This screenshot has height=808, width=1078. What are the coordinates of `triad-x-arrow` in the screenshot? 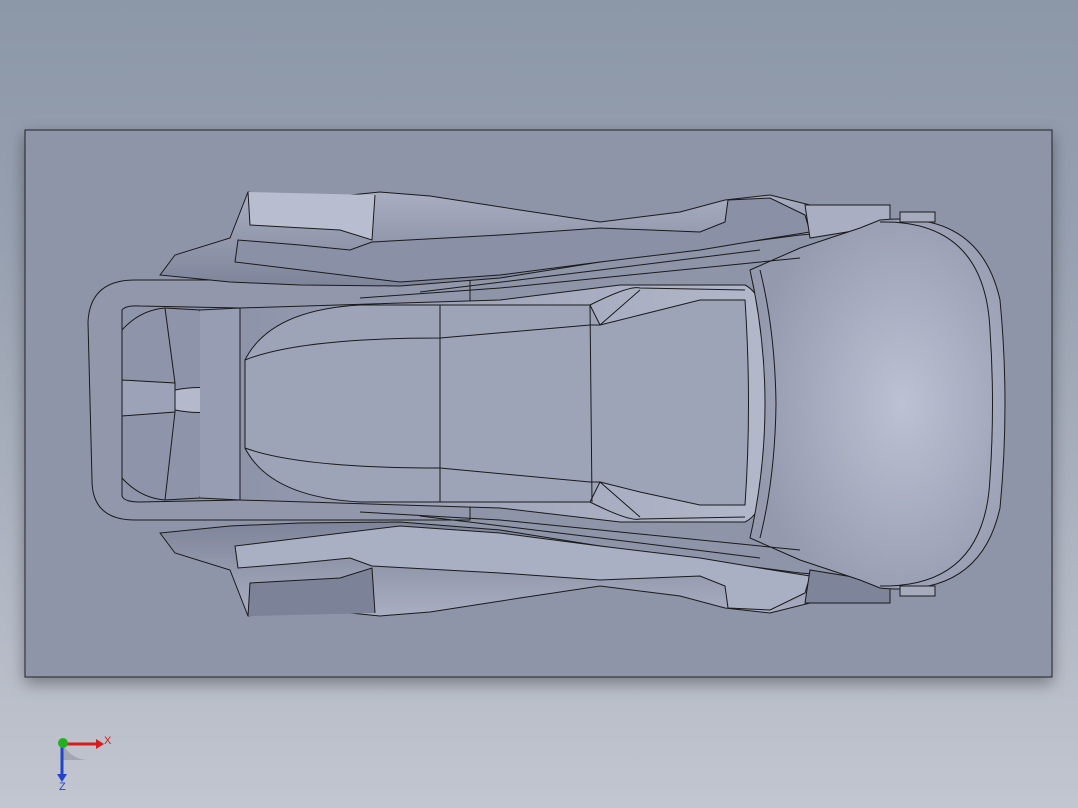 It's located at (100, 744).